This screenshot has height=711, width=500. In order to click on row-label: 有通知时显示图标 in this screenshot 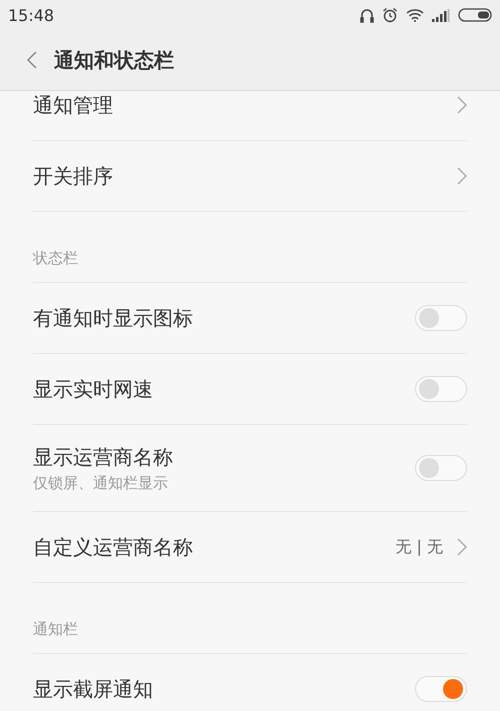, I will do `click(113, 318)`.